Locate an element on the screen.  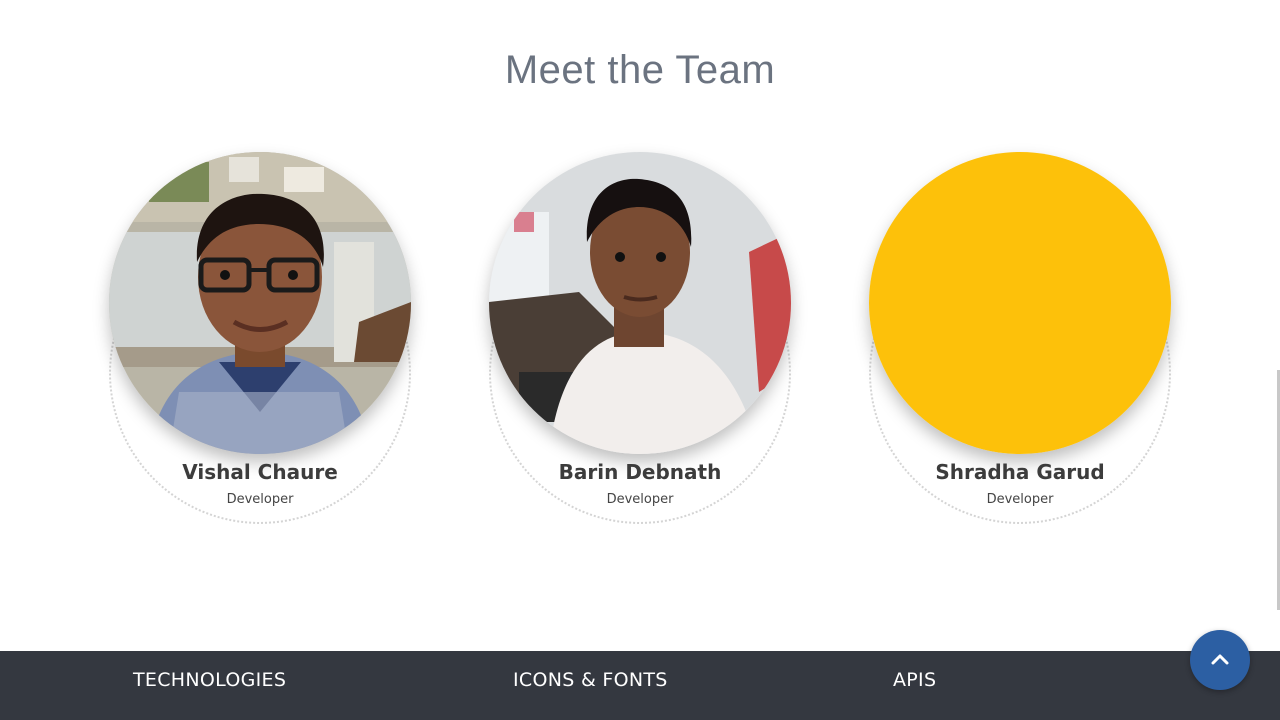
chevron-up-icon is located at coordinates (1220, 659).